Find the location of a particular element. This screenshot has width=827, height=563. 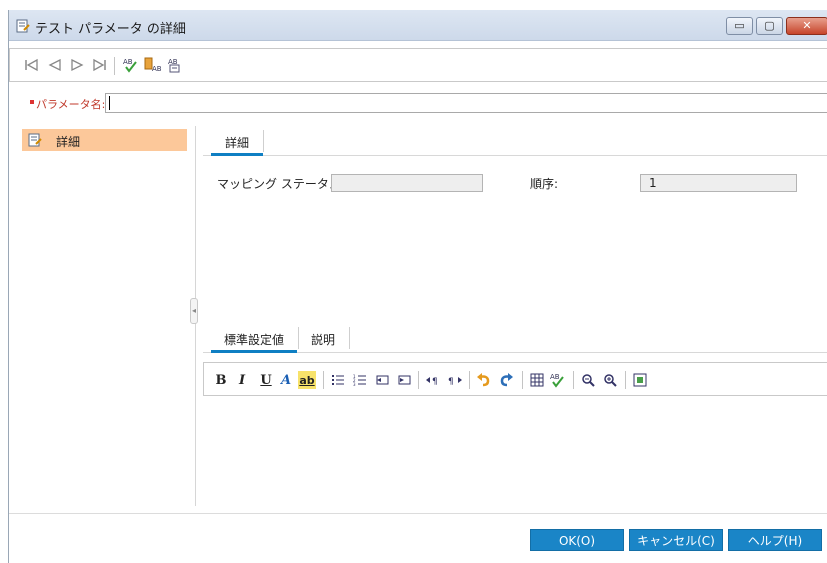

main-toolbar: AB AB AB is located at coordinates (418, 65).